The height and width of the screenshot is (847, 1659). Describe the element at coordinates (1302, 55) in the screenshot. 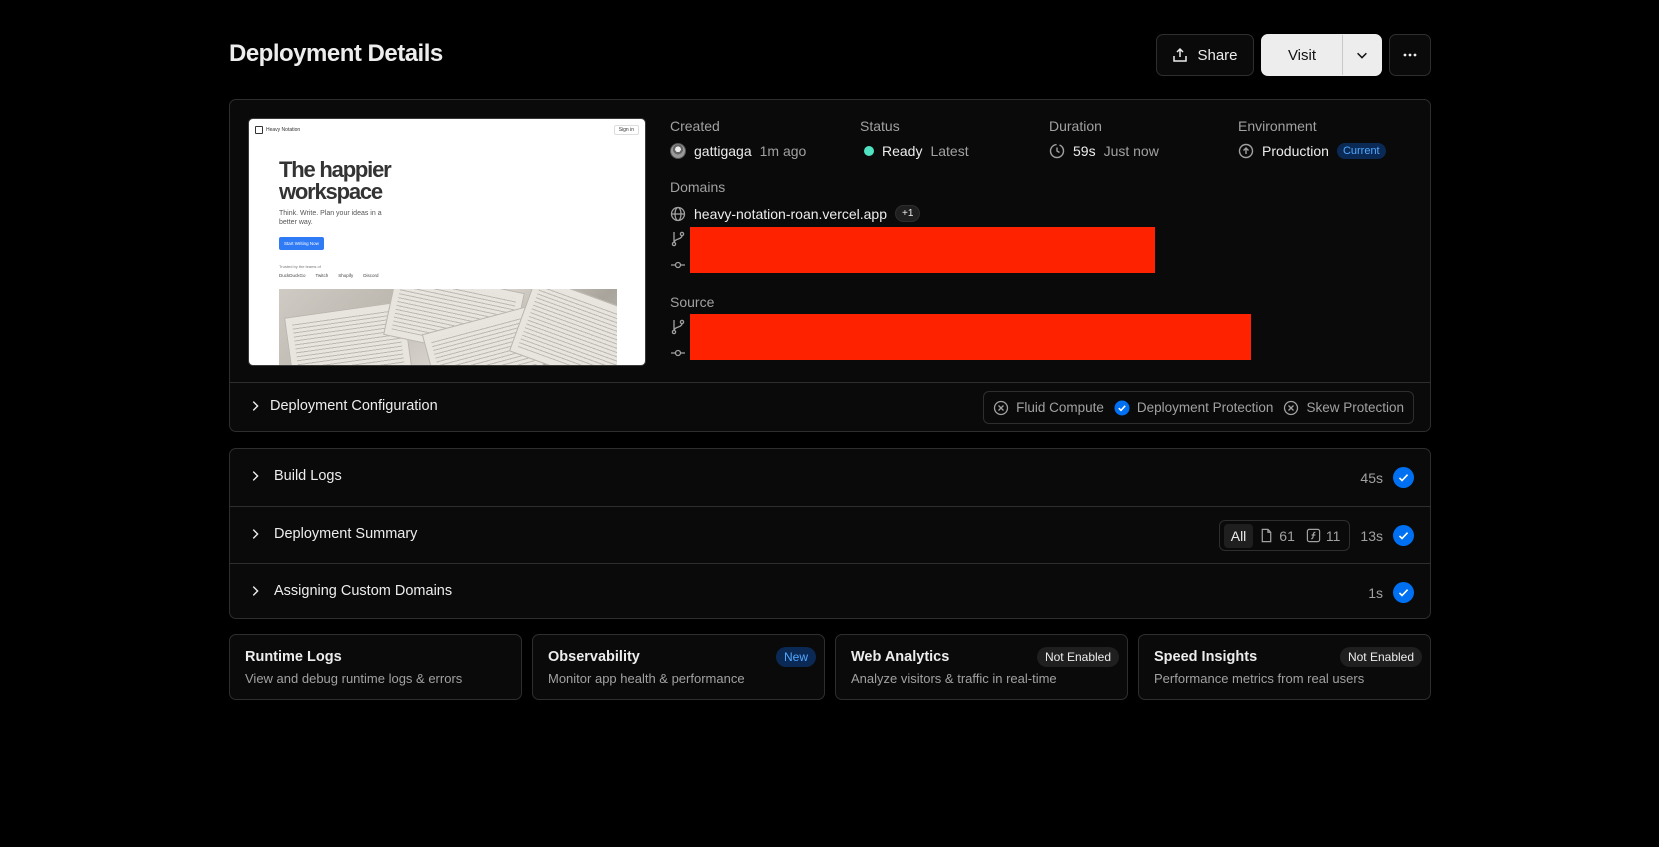

I see `visit-button: Visit` at that location.